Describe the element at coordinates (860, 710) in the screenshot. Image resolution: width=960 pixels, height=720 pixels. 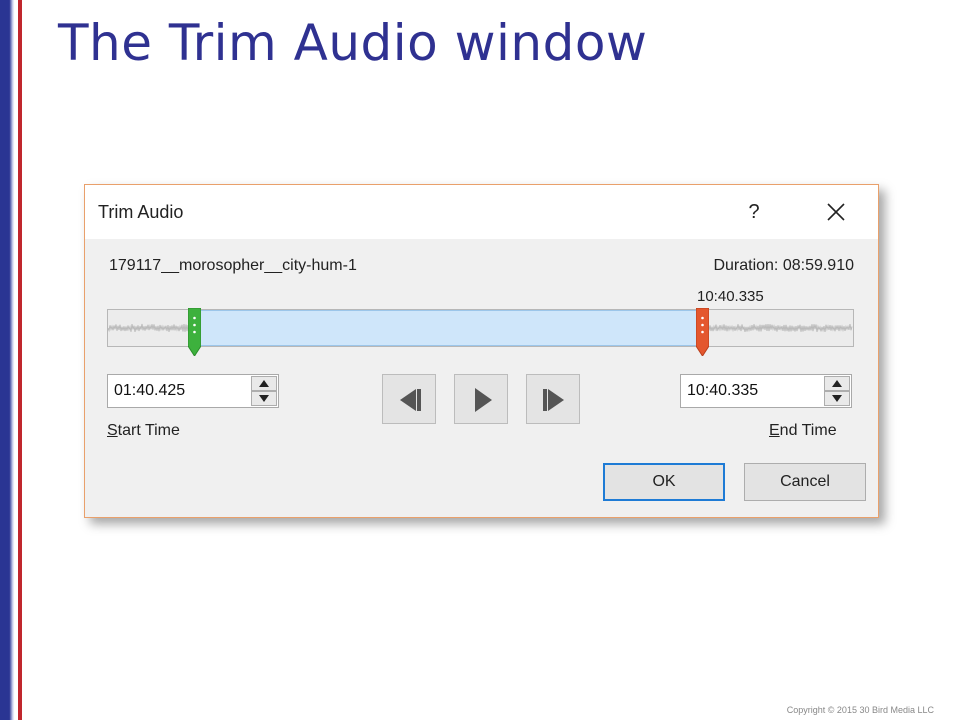
I see `copyright-notice: Copyright © 2015 30 Bird Media LLC` at that location.